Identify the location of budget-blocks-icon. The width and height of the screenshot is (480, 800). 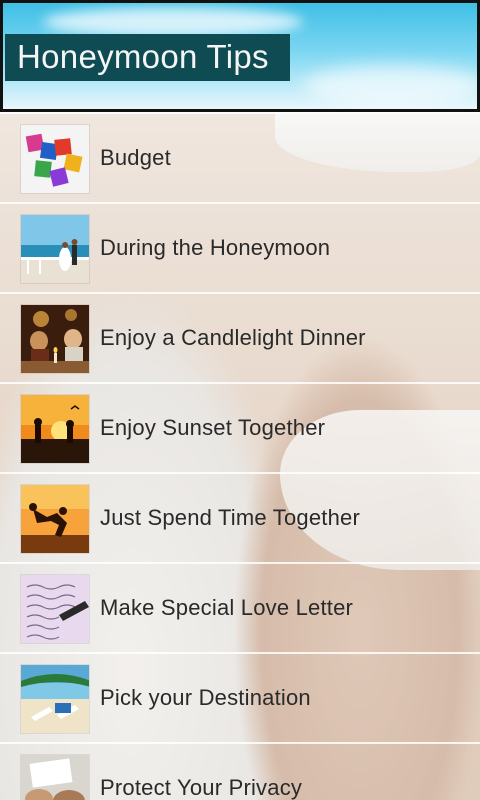
(55, 159).